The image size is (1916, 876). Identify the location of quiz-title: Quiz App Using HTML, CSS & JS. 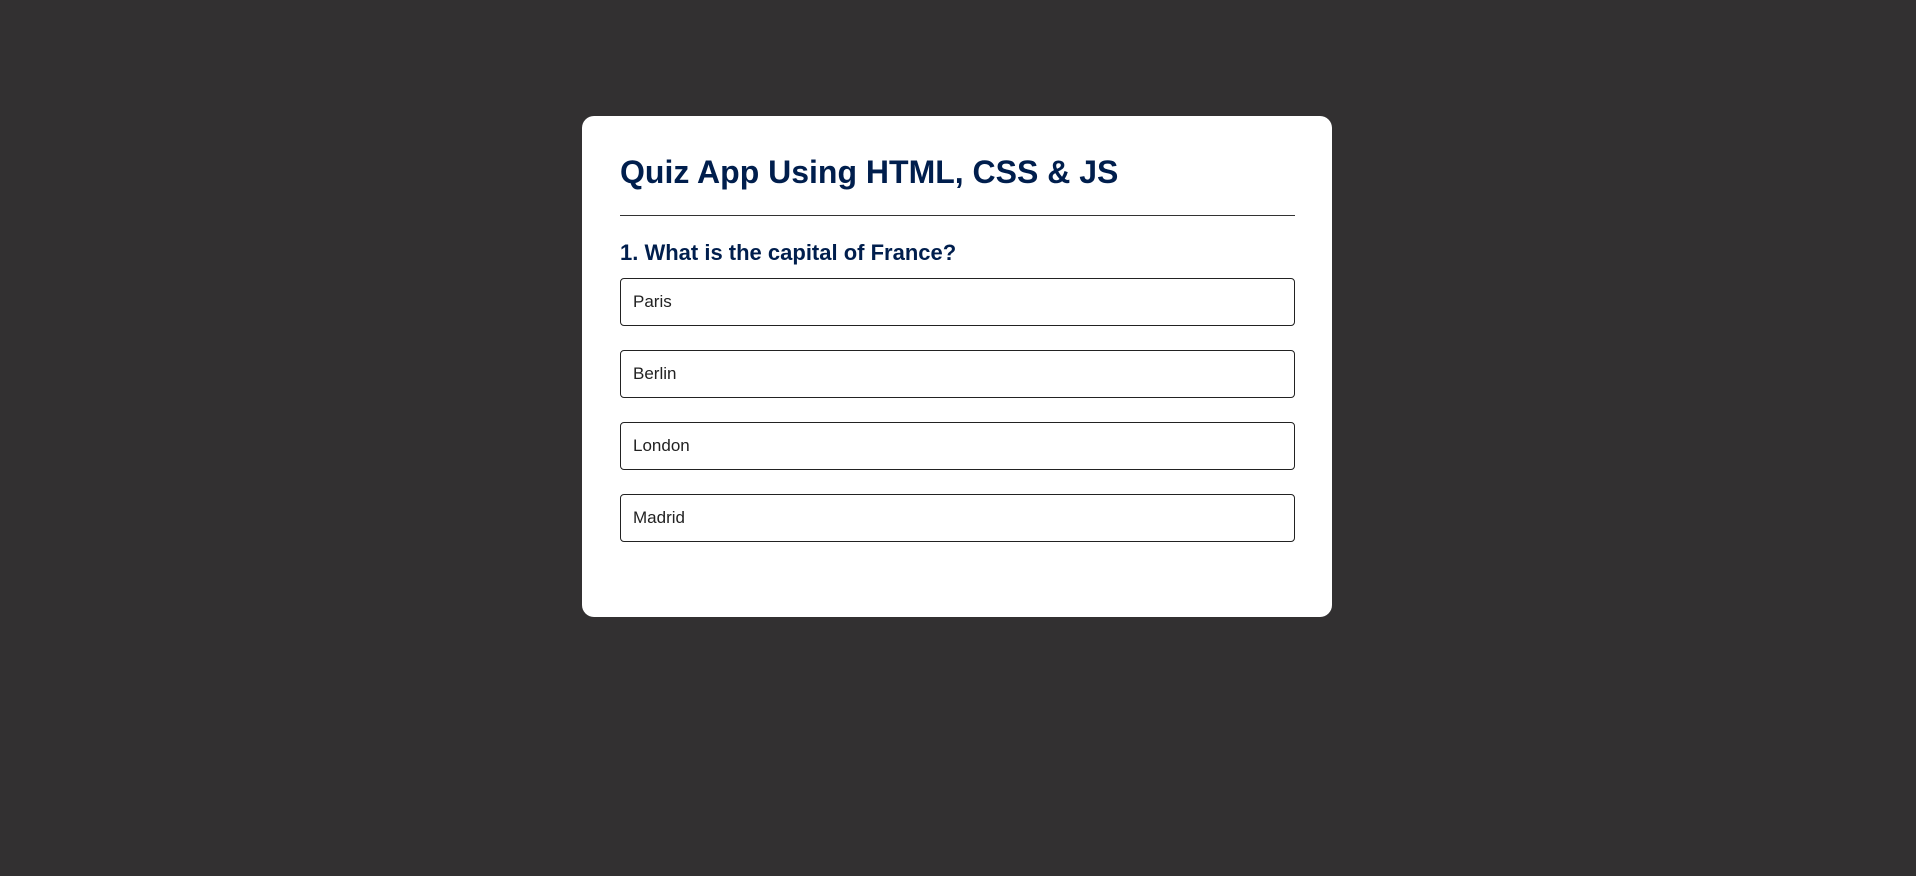
(869, 172).